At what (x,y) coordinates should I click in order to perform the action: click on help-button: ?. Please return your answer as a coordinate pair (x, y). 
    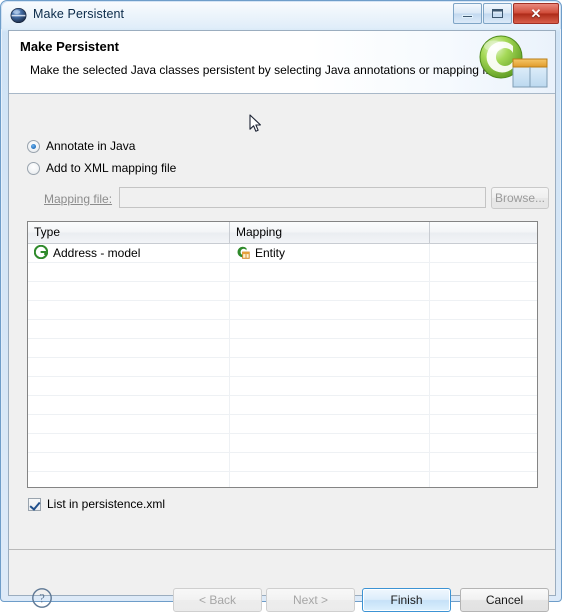
    Looking at the image, I should click on (42, 598).